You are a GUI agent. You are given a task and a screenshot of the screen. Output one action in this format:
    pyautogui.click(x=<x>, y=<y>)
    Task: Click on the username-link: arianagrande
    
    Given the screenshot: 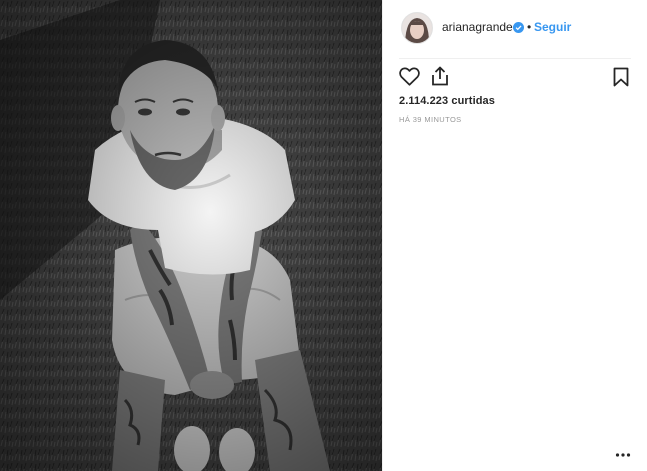 What is the action you would take?
    pyautogui.click(x=477, y=27)
    